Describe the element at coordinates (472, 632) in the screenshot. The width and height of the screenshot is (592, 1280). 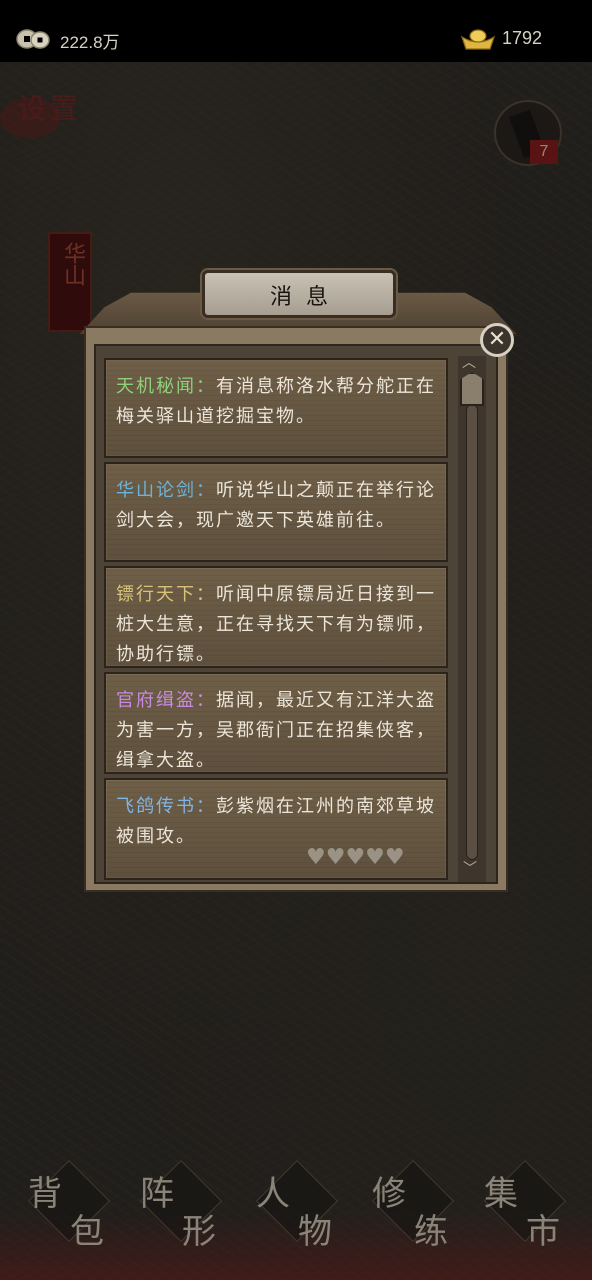
I see `scrollbar-rail` at that location.